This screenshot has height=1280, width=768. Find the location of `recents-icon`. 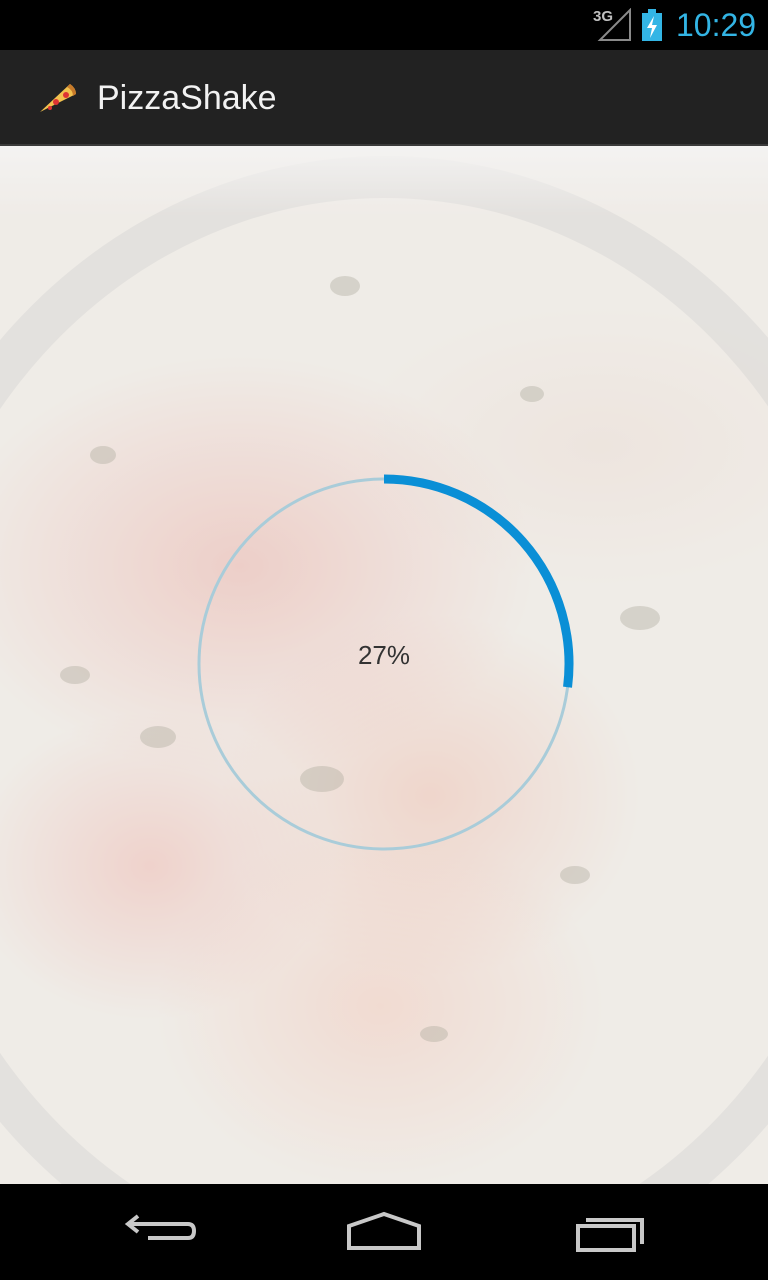

recents-icon is located at coordinates (611, 1232).